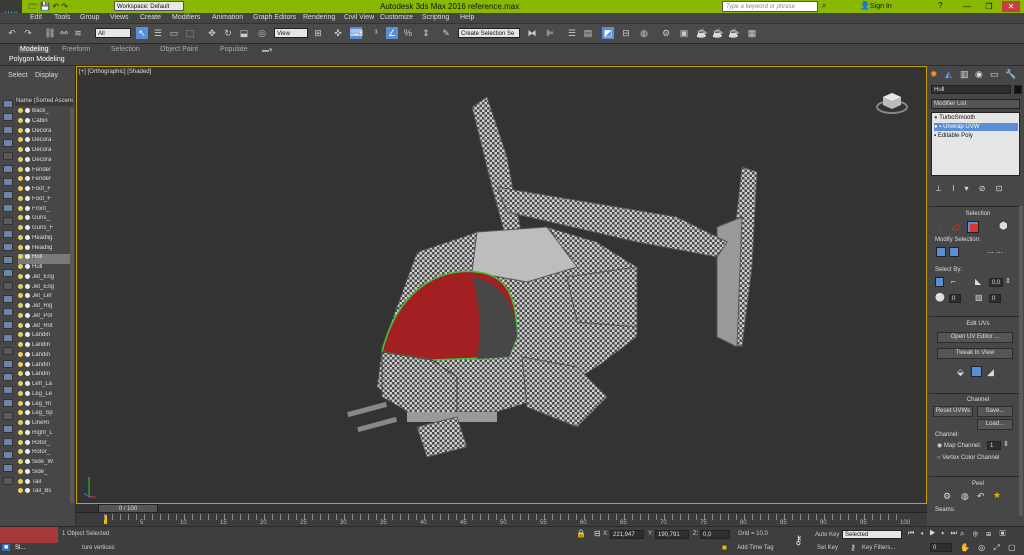  I want to click on scene-object-row: Tail, so click(45, 483).